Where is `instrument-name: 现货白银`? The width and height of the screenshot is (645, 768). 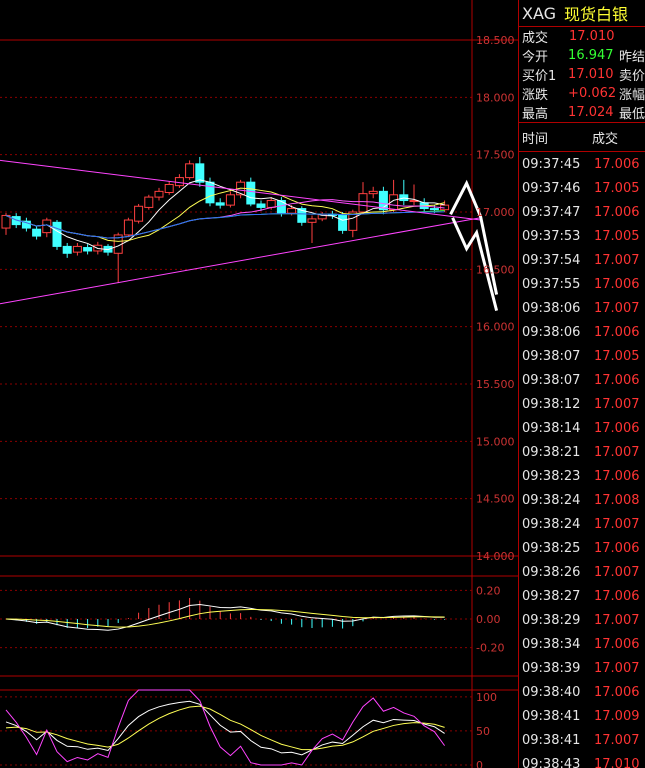 instrument-name: 现货白银 is located at coordinates (596, 14).